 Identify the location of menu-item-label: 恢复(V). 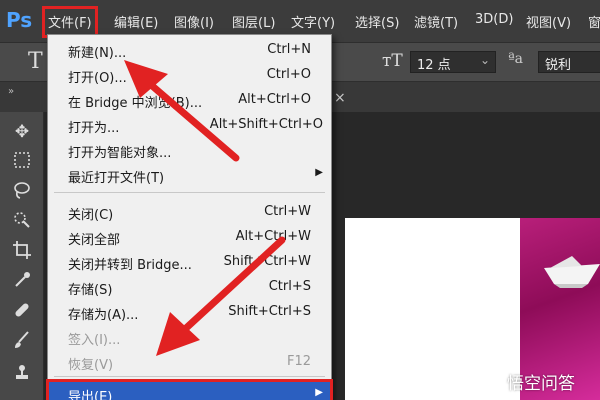
(91, 365).